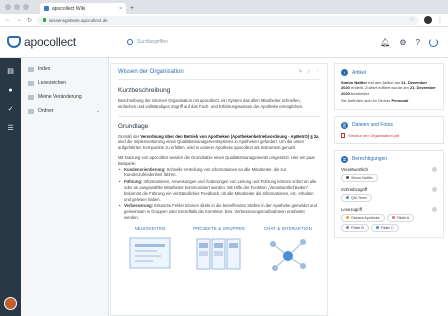 The width and height of the screenshot is (448, 316). What do you see at coordinates (11, 71) in the screenshot?
I see `rail-documents-icon: ▤` at bounding box center [11, 71].